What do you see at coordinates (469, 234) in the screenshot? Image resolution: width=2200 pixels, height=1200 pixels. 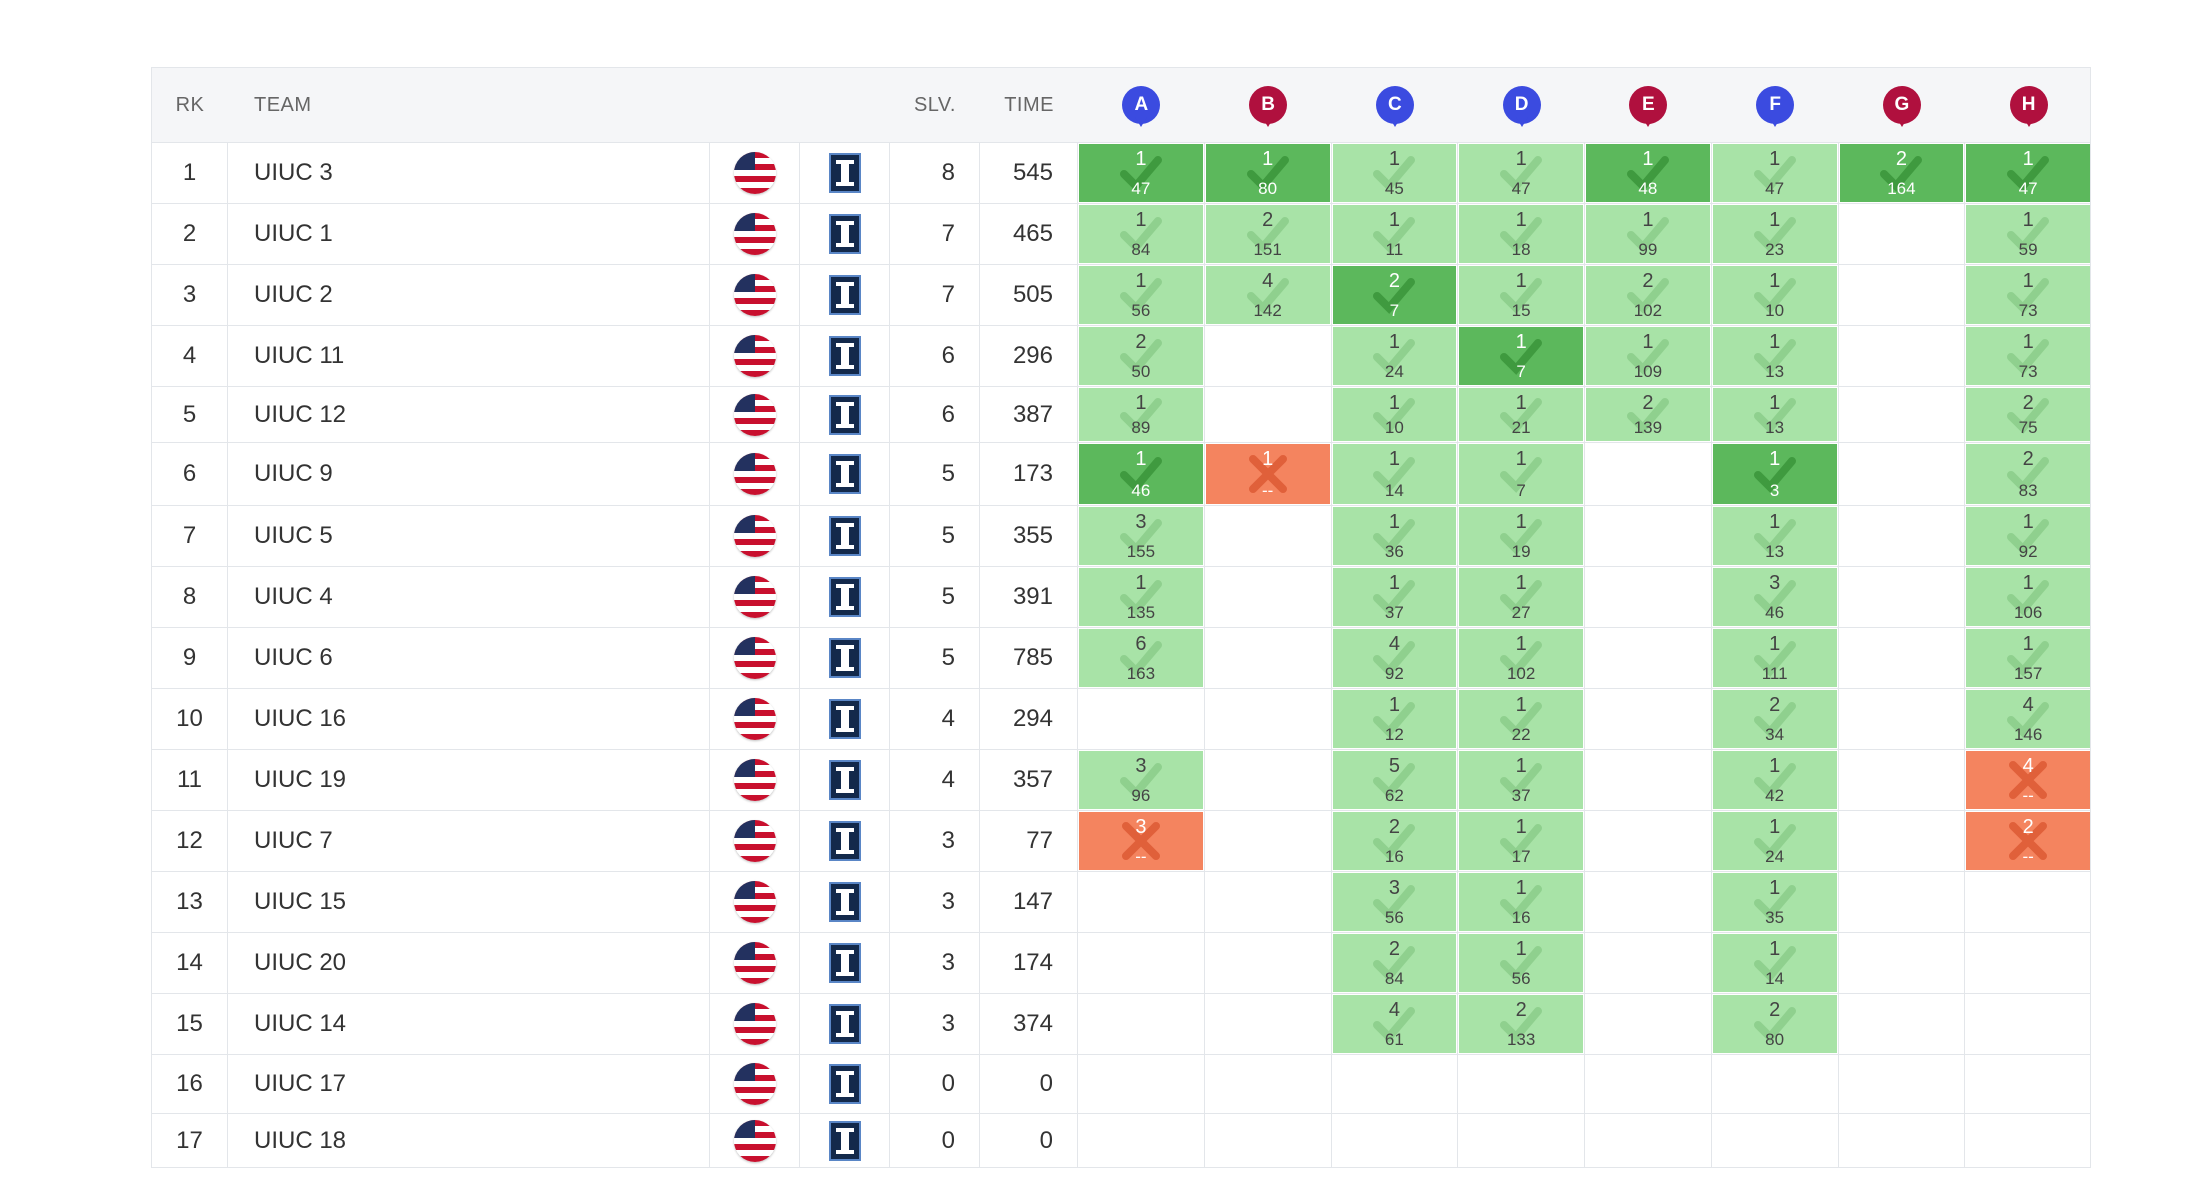 I see `team-name: UIUC 1` at bounding box center [469, 234].